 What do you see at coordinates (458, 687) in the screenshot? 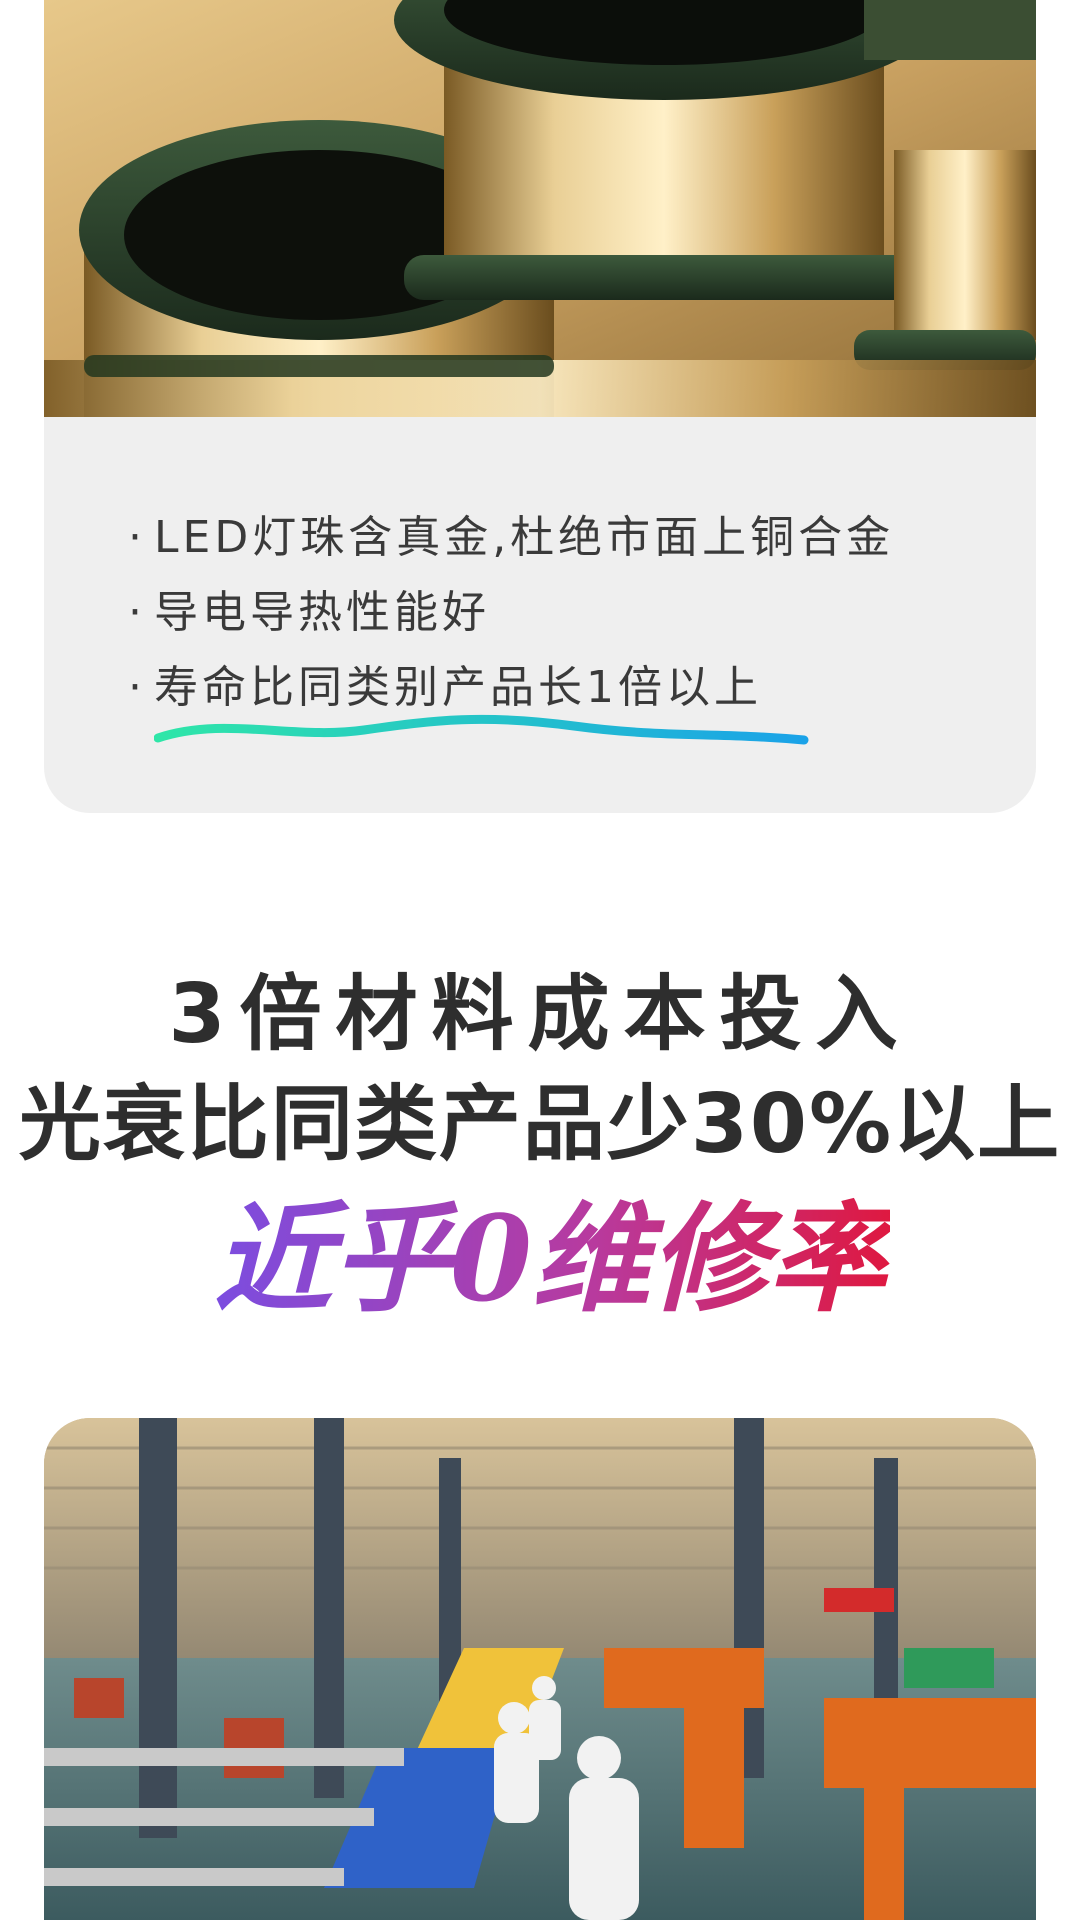
I see `bullet-text: 寿命比同类别产品长1倍以上` at bounding box center [458, 687].